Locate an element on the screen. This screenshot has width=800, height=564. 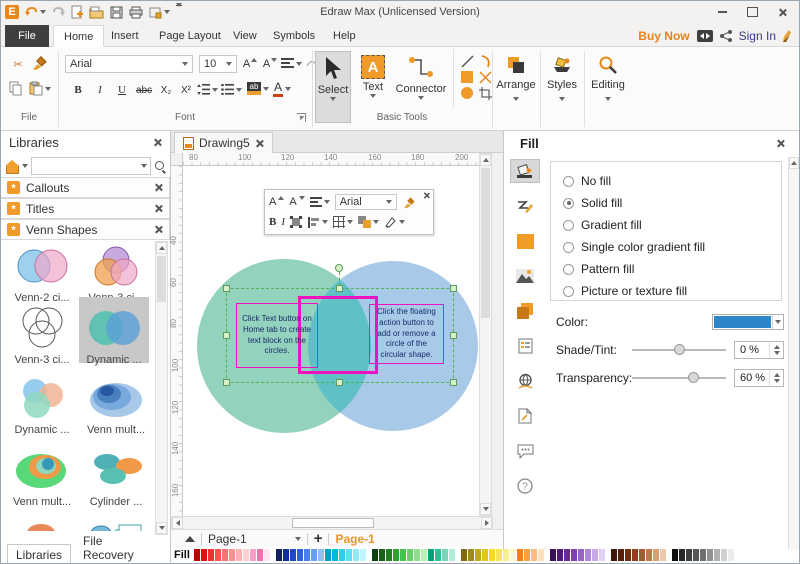
bottom-tab-file-recovery: File Recovery is located at coordinates (119, 547).